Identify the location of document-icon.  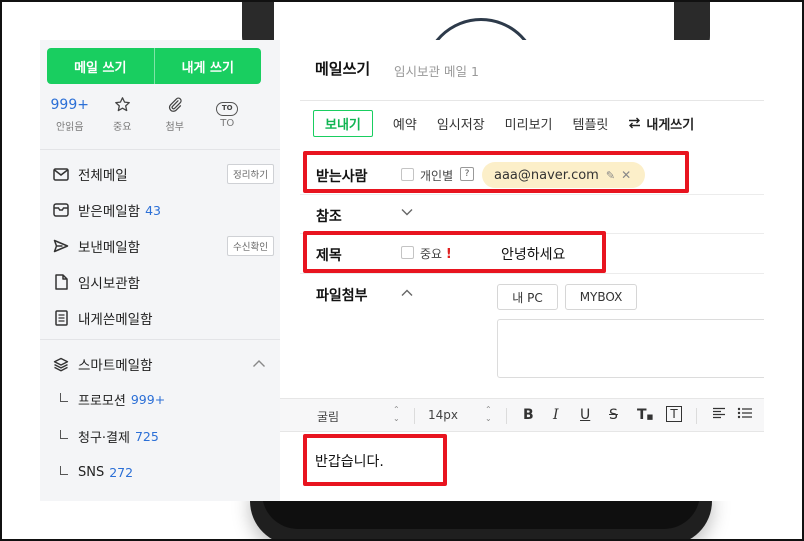
(61, 282).